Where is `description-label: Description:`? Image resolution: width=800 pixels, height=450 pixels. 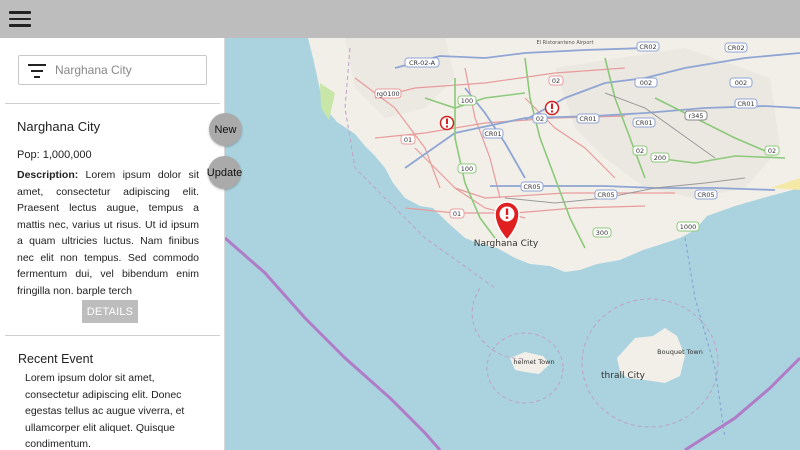
description-label: Description: is located at coordinates (48, 175).